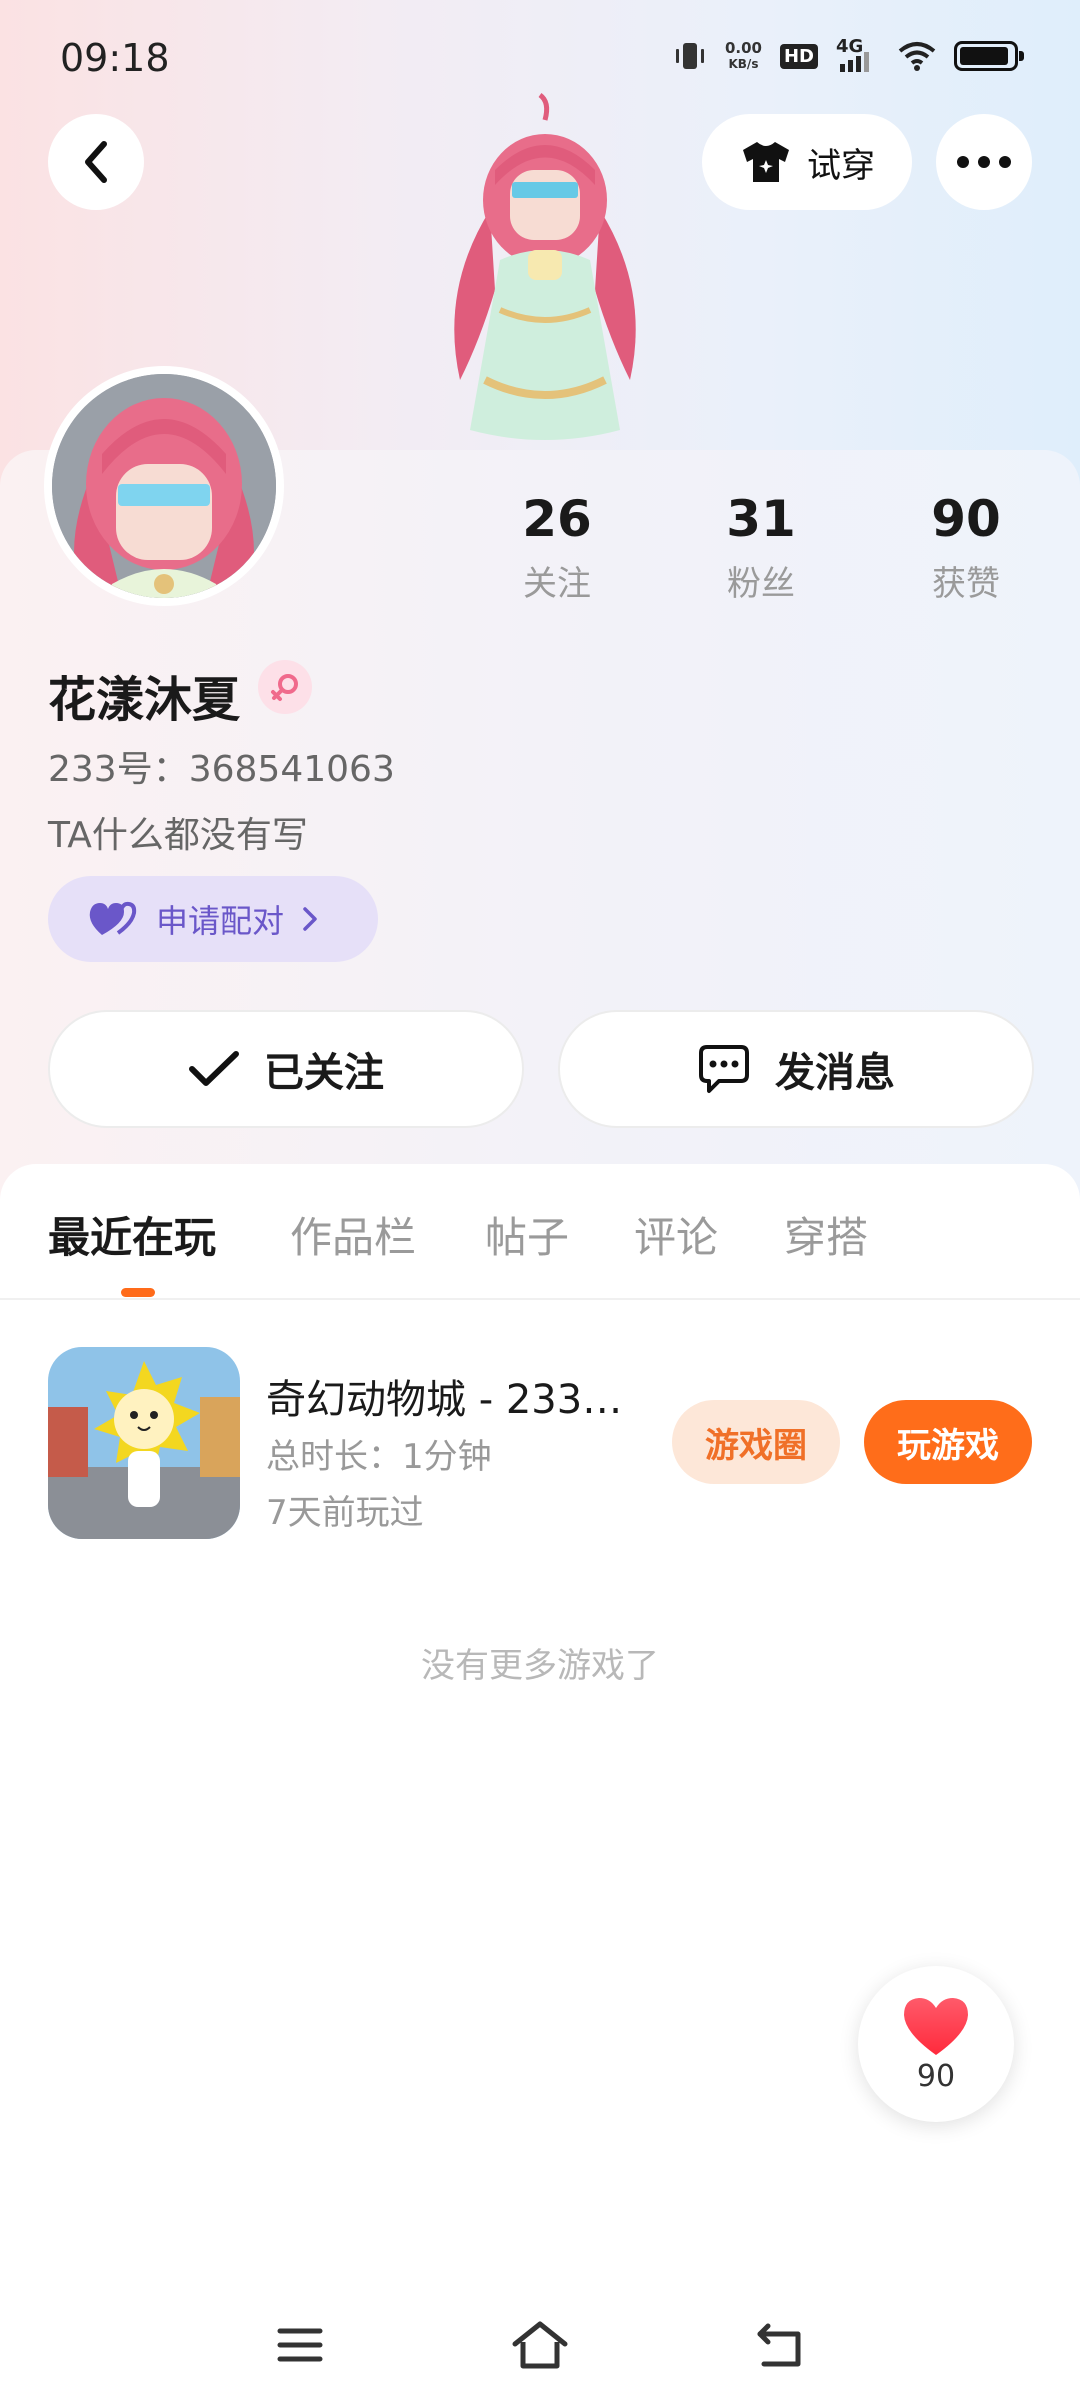  What do you see at coordinates (221, 769) in the screenshot?
I see `user-id: 233号：368541063` at bounding box center [221, 769].